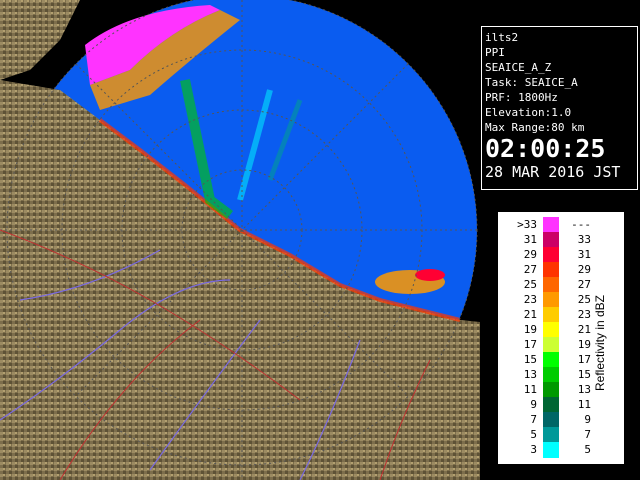 This screenshot has height=480, width=640. Describe the element at coordinates (587, 434) in the screenshot. I see `legend-upper-bound: 7` at that location.